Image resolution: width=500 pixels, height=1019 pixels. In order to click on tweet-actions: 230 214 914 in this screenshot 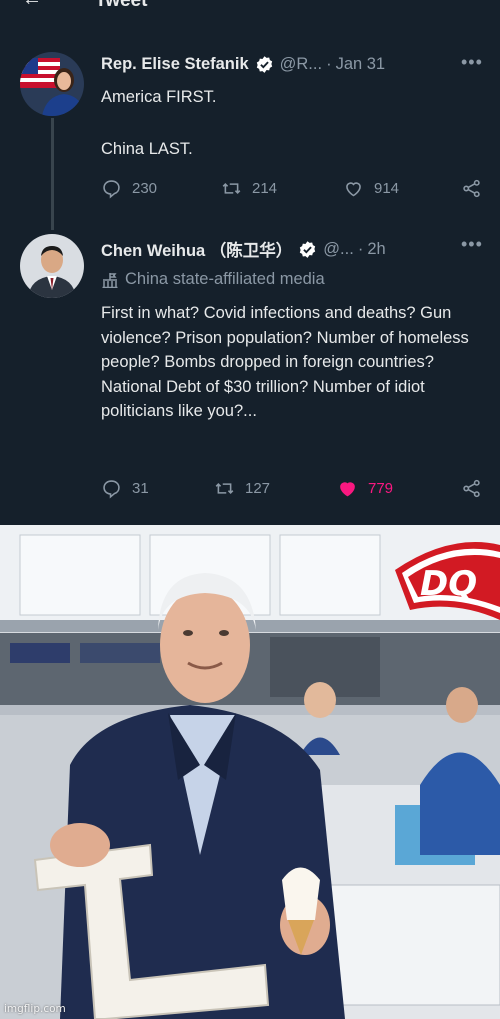, I will do `click(293, 190)`.